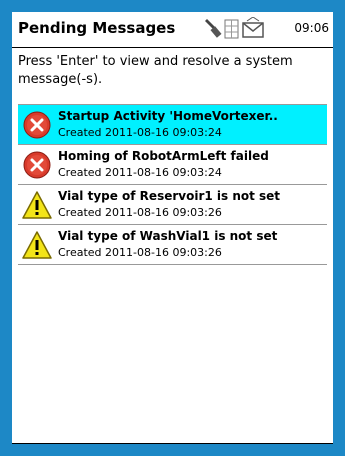 The width and height of the screenshot is (345, 456). I want to click on status-grid-icon, so click(231, 29).